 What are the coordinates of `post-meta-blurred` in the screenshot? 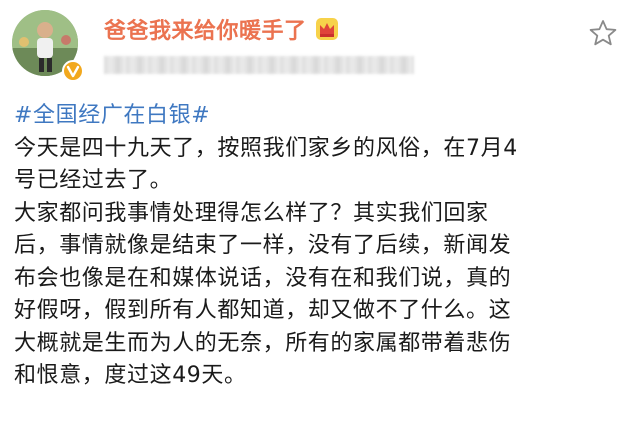 It's located at (259, 65).